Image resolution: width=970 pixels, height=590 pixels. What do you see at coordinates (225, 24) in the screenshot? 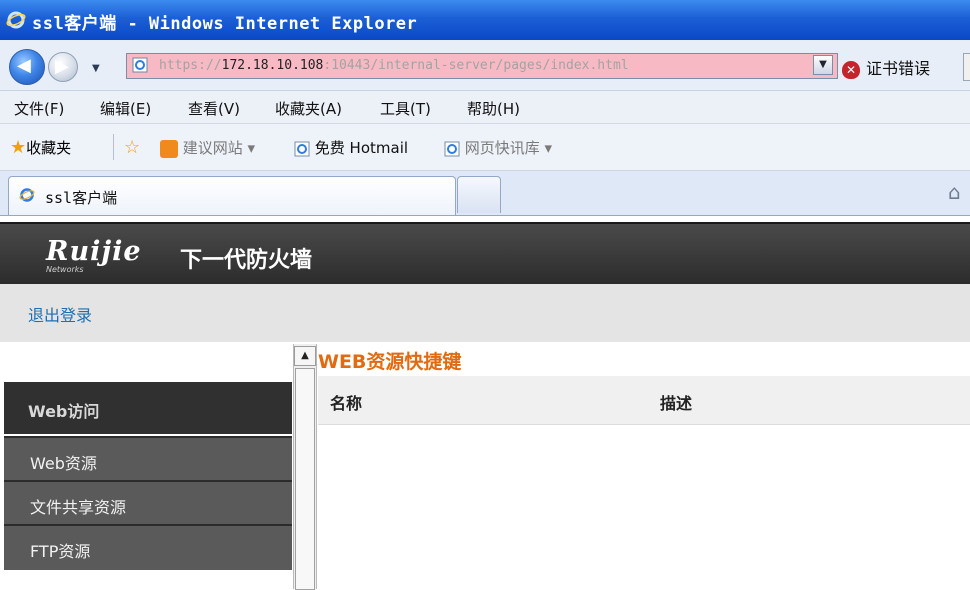
I see `window-title: ssl客户端 - Windows Internet Explorer` at bounding box center [225, 24].